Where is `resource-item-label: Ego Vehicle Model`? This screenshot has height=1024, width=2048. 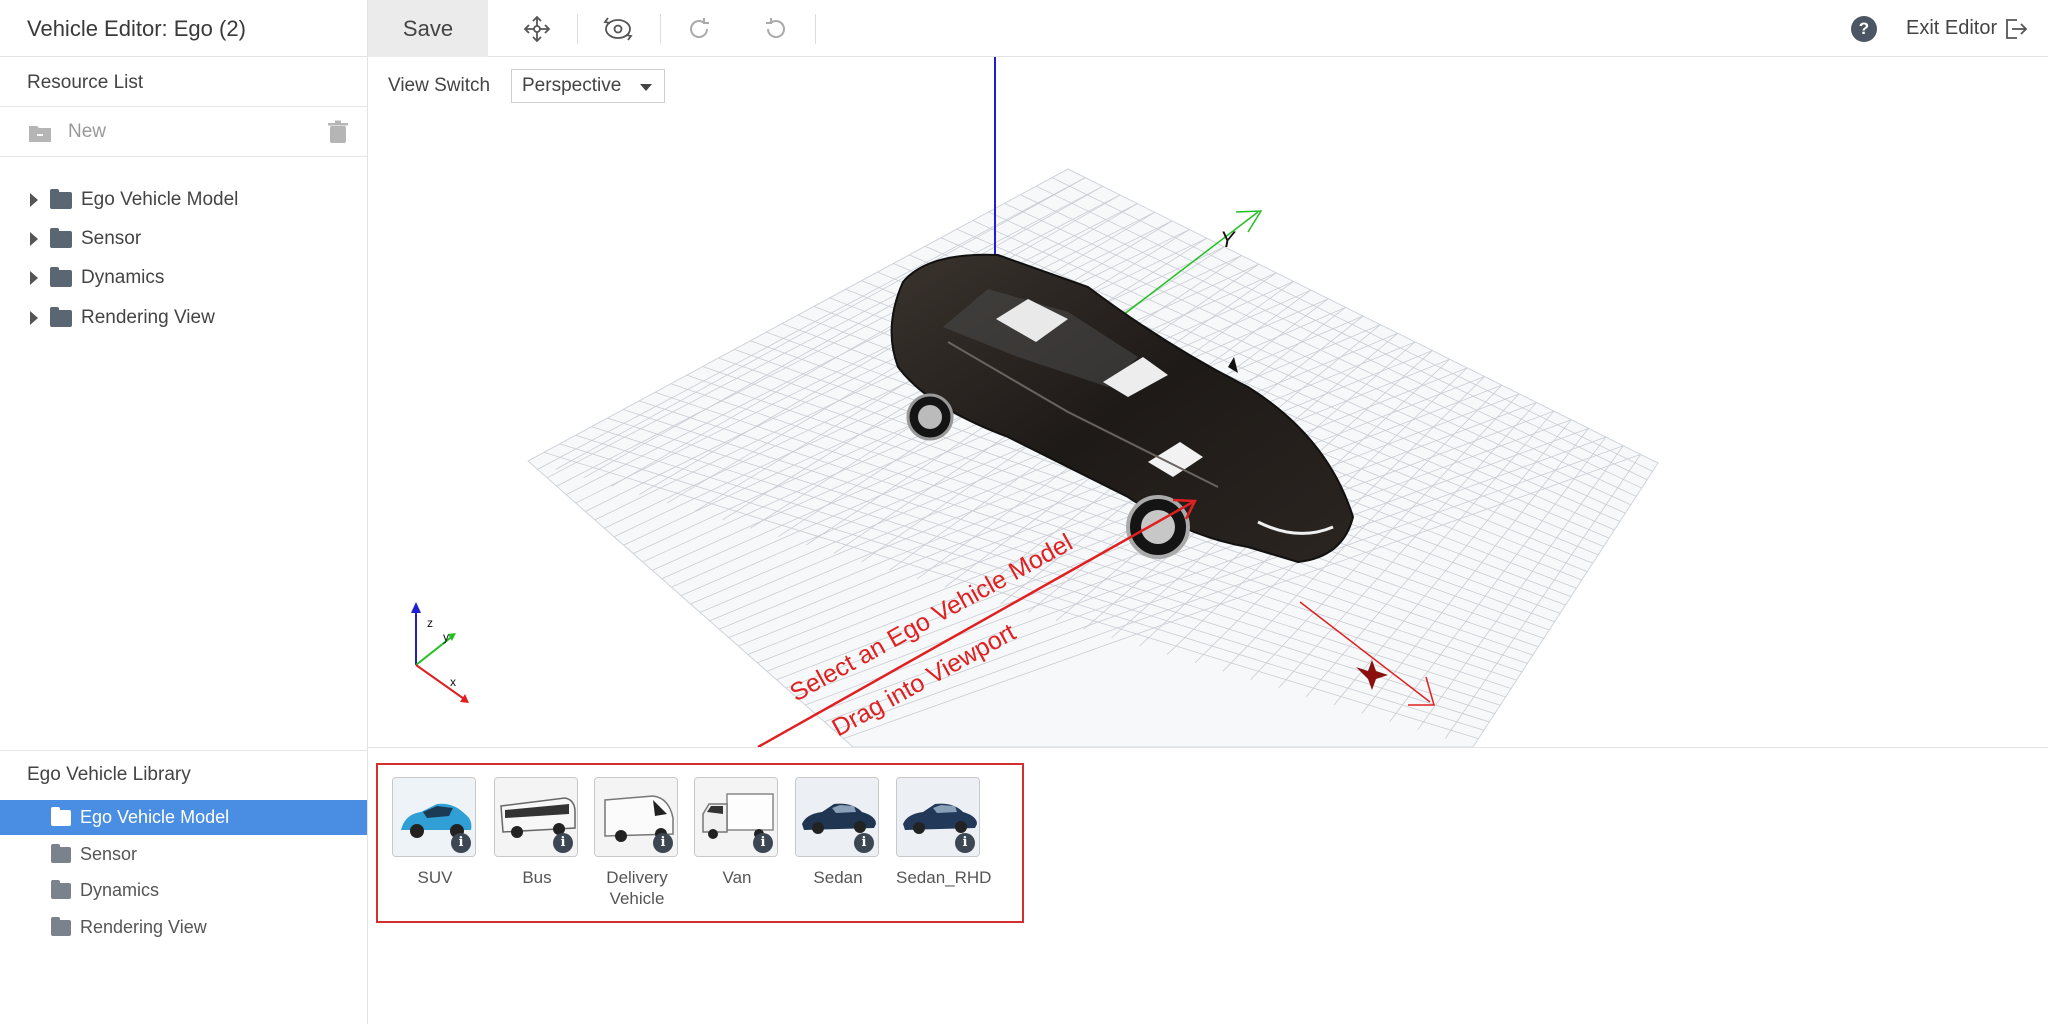 resource-item-label: Ego Vehicle Model is located at coordinates (160, 199).